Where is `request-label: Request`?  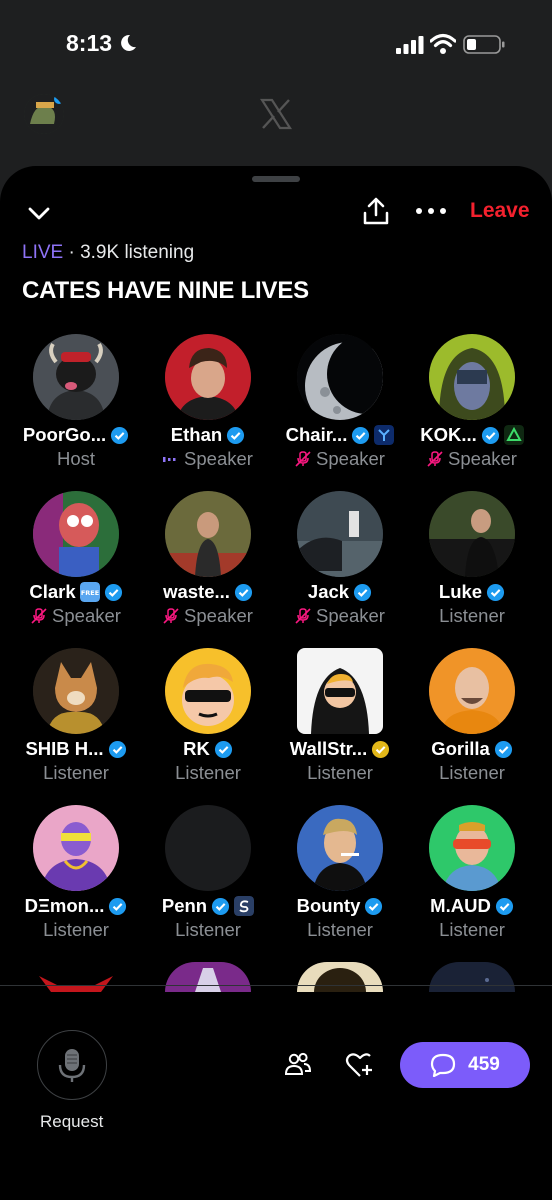 request-label: Request is located at coordinates (72, 1121).